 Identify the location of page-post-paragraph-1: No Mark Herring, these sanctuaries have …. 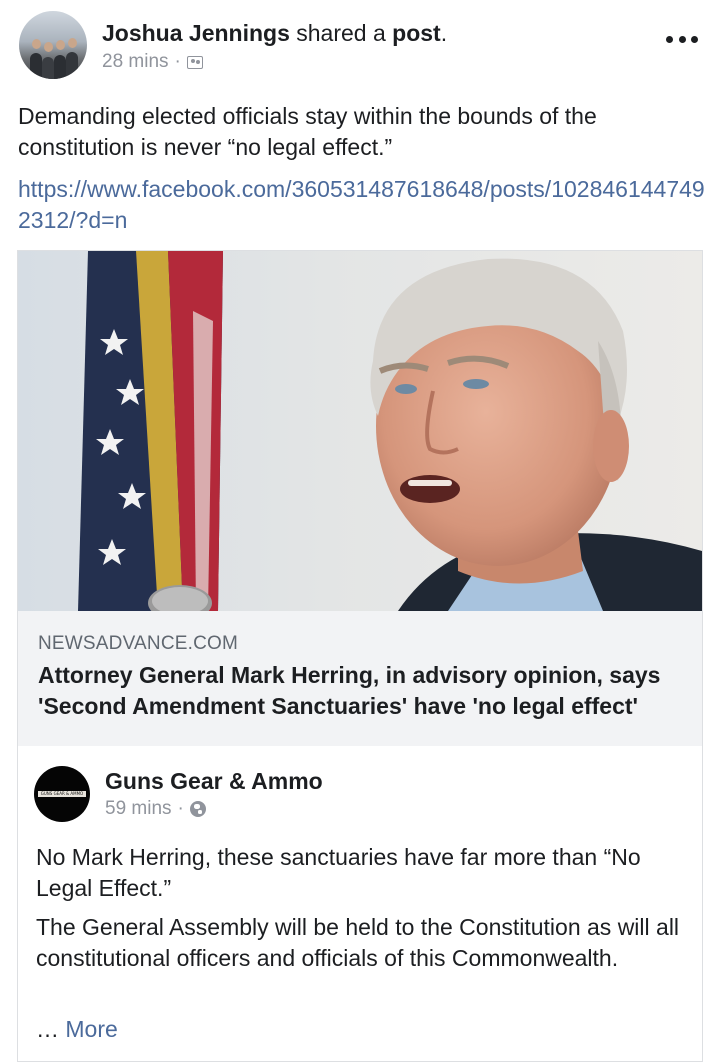
(338, 872).